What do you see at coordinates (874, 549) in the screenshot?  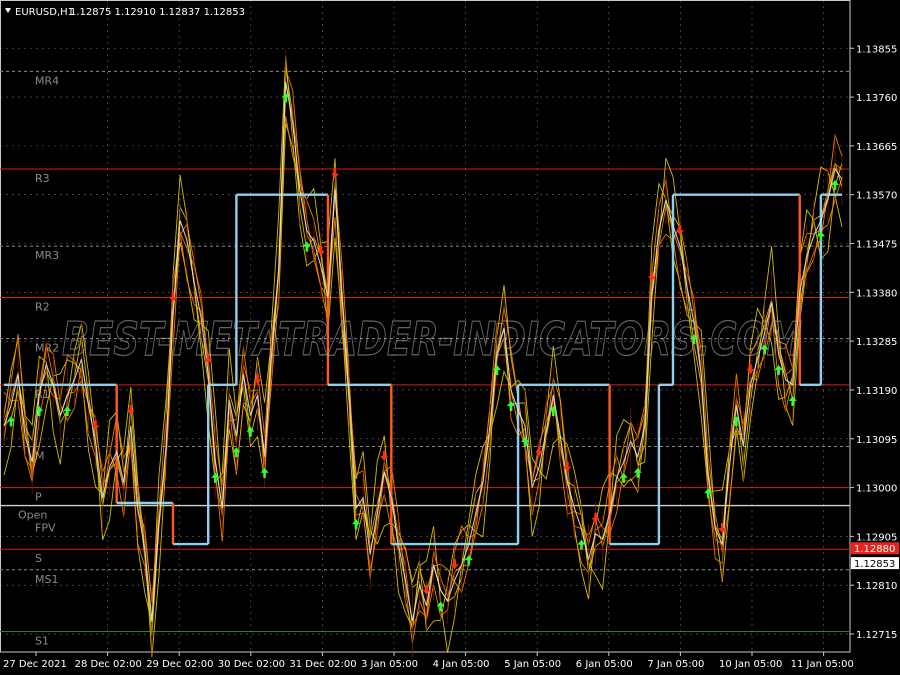 I see `price-marker-label: 1.12880` at bounding box center [874, 549].